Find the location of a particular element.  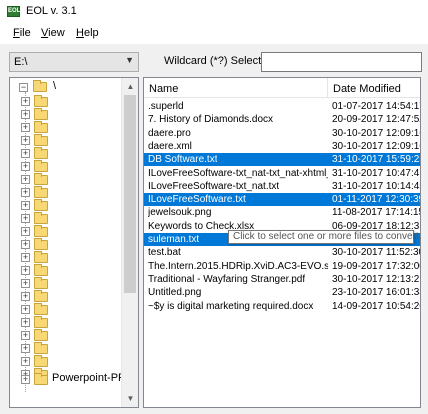

file-row: .superld 01-07-2017 14:54:17 is located at coordinates (282, 106).